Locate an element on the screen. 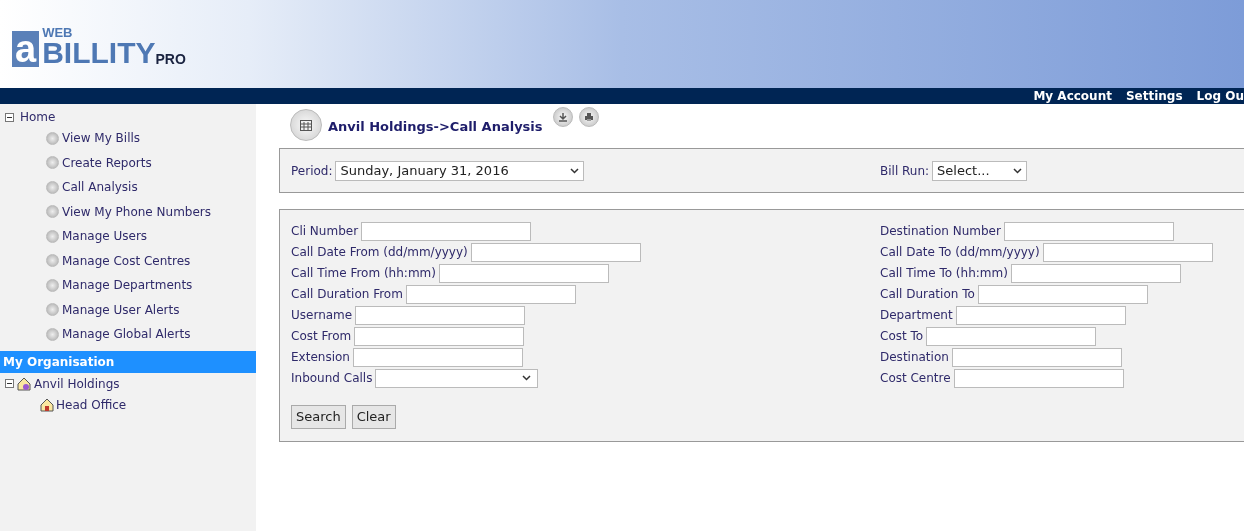 The height and width of the screenshot is (531, 1244). logo-mark: a is located at coordinates (26, 48).